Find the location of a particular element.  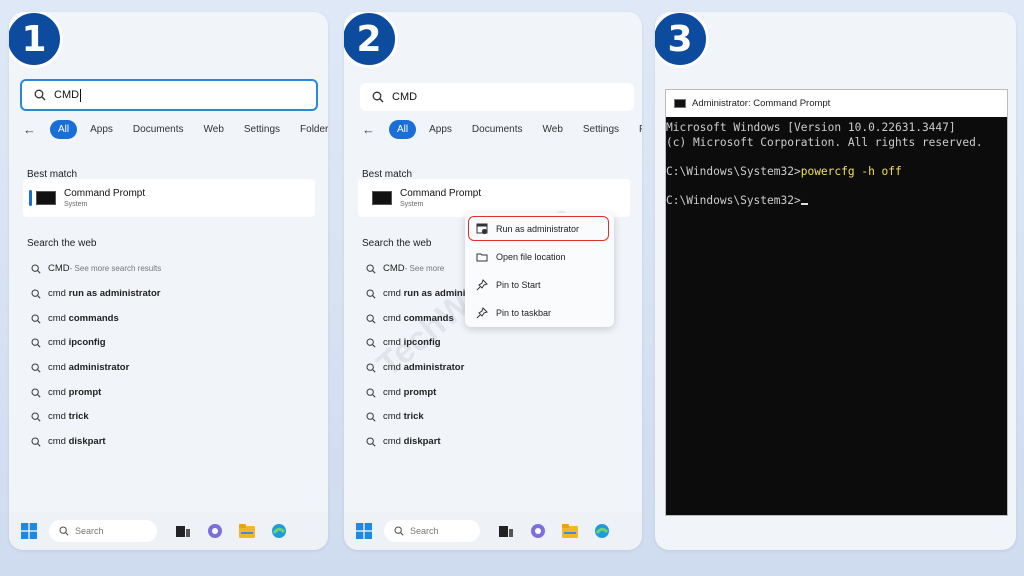

step-badge-1: 1 is located at coordinates (36, 40).